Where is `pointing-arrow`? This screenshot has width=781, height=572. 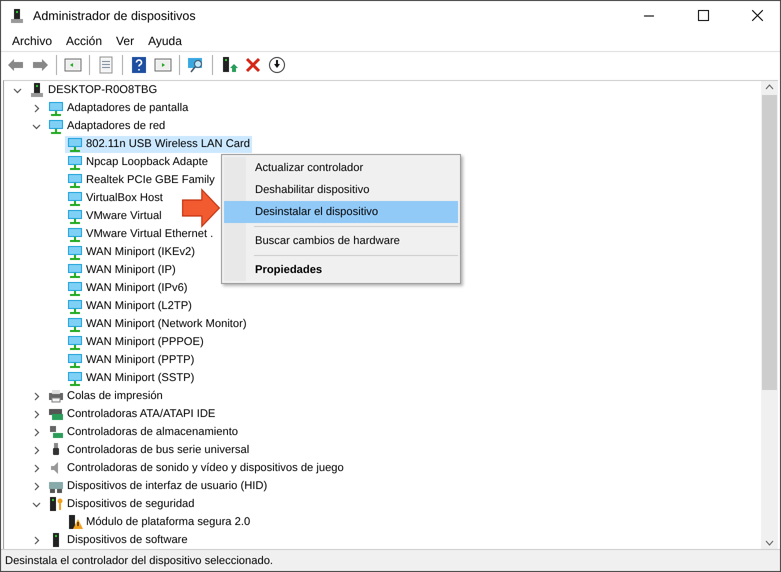 pointing-arrow is located at coordinates (201, 208).